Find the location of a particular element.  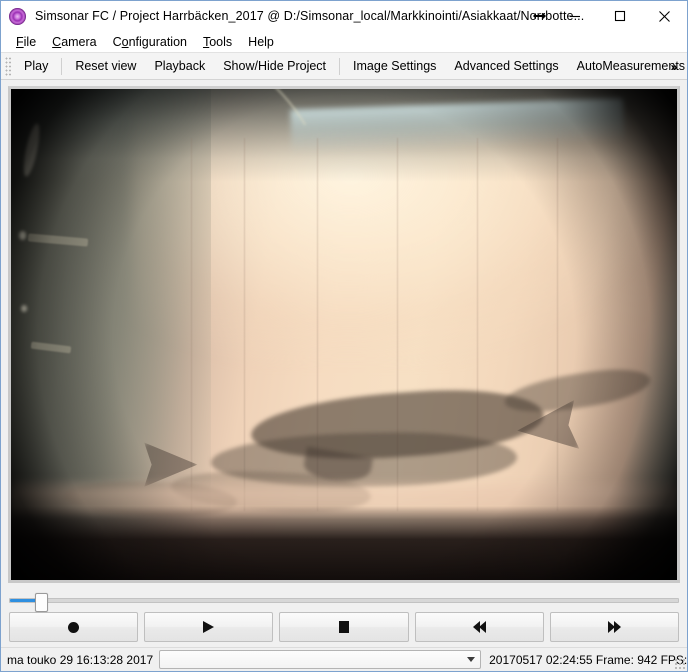

menu-file: File is located at coordinates (26, 42).